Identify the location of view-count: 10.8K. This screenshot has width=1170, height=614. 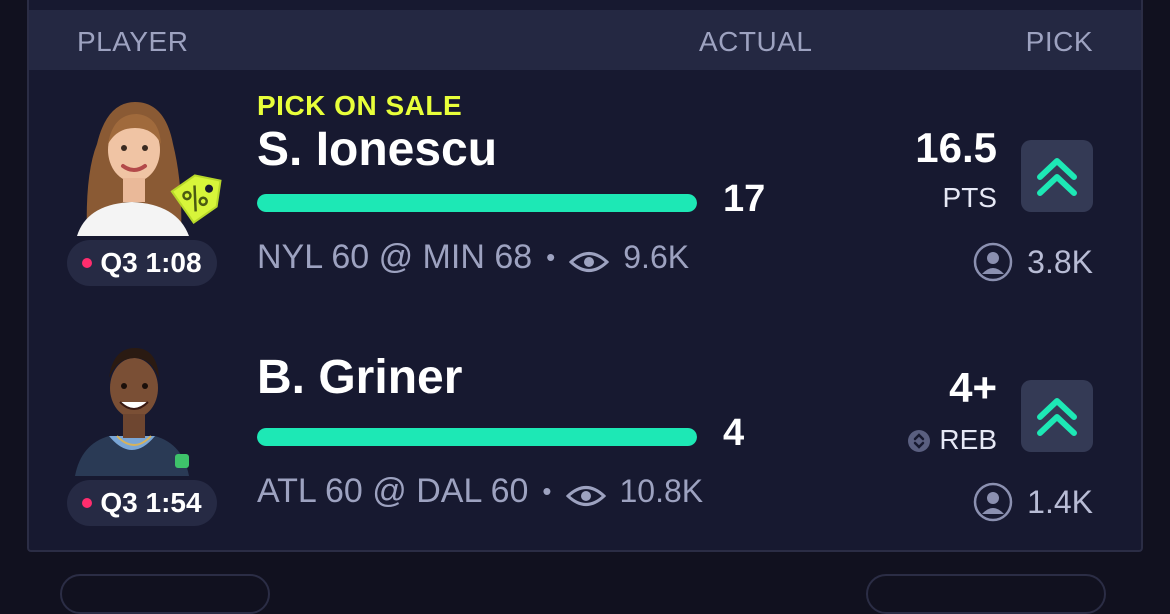
(661, 491).